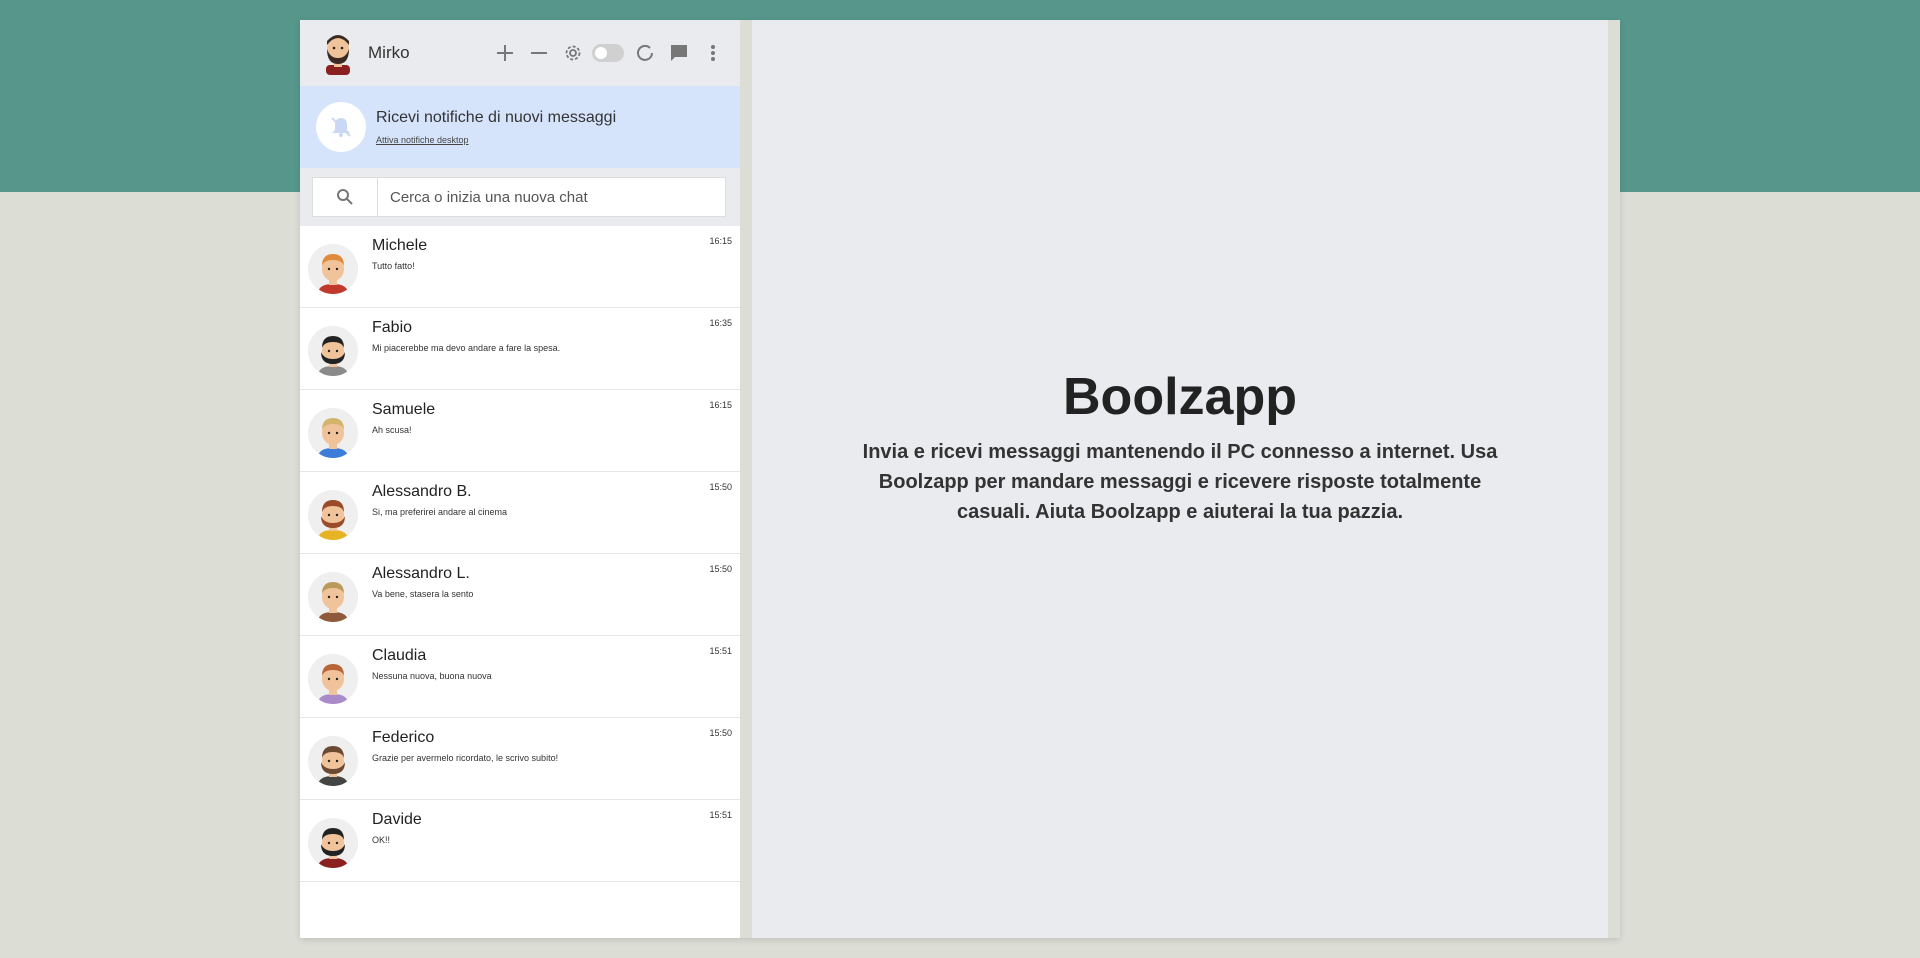 The width and height of the screenshot is (1920, 958). I want to click on contact-last-message: Va bene, stasera la sento, so click(423, 594).